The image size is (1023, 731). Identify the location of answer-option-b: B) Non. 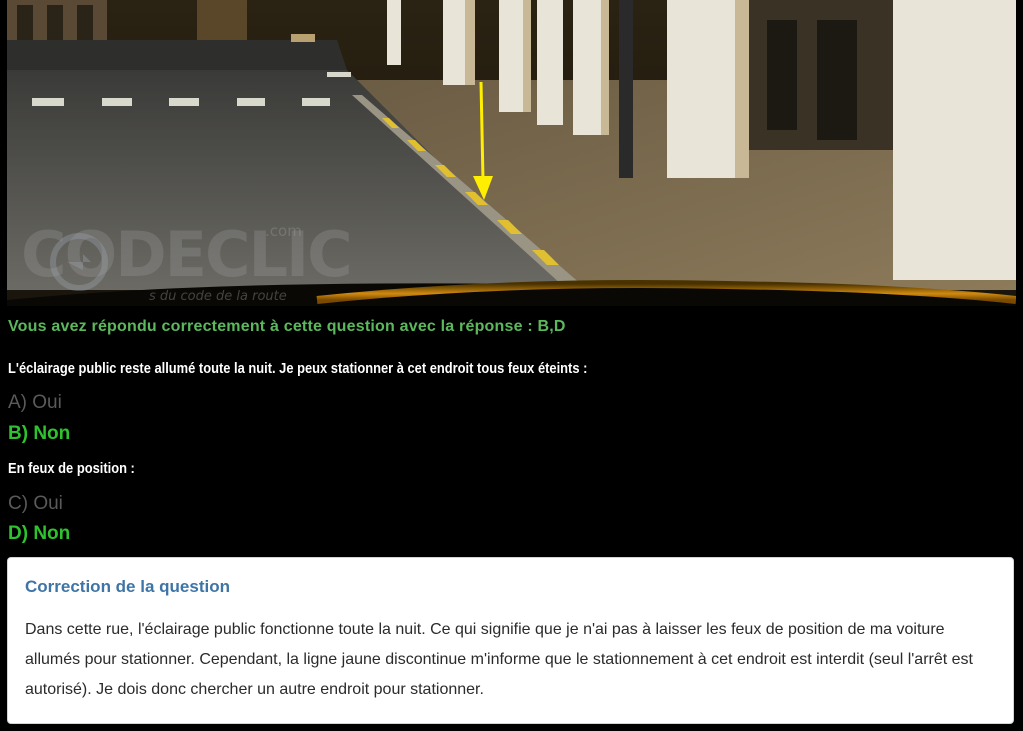
(39, 434).